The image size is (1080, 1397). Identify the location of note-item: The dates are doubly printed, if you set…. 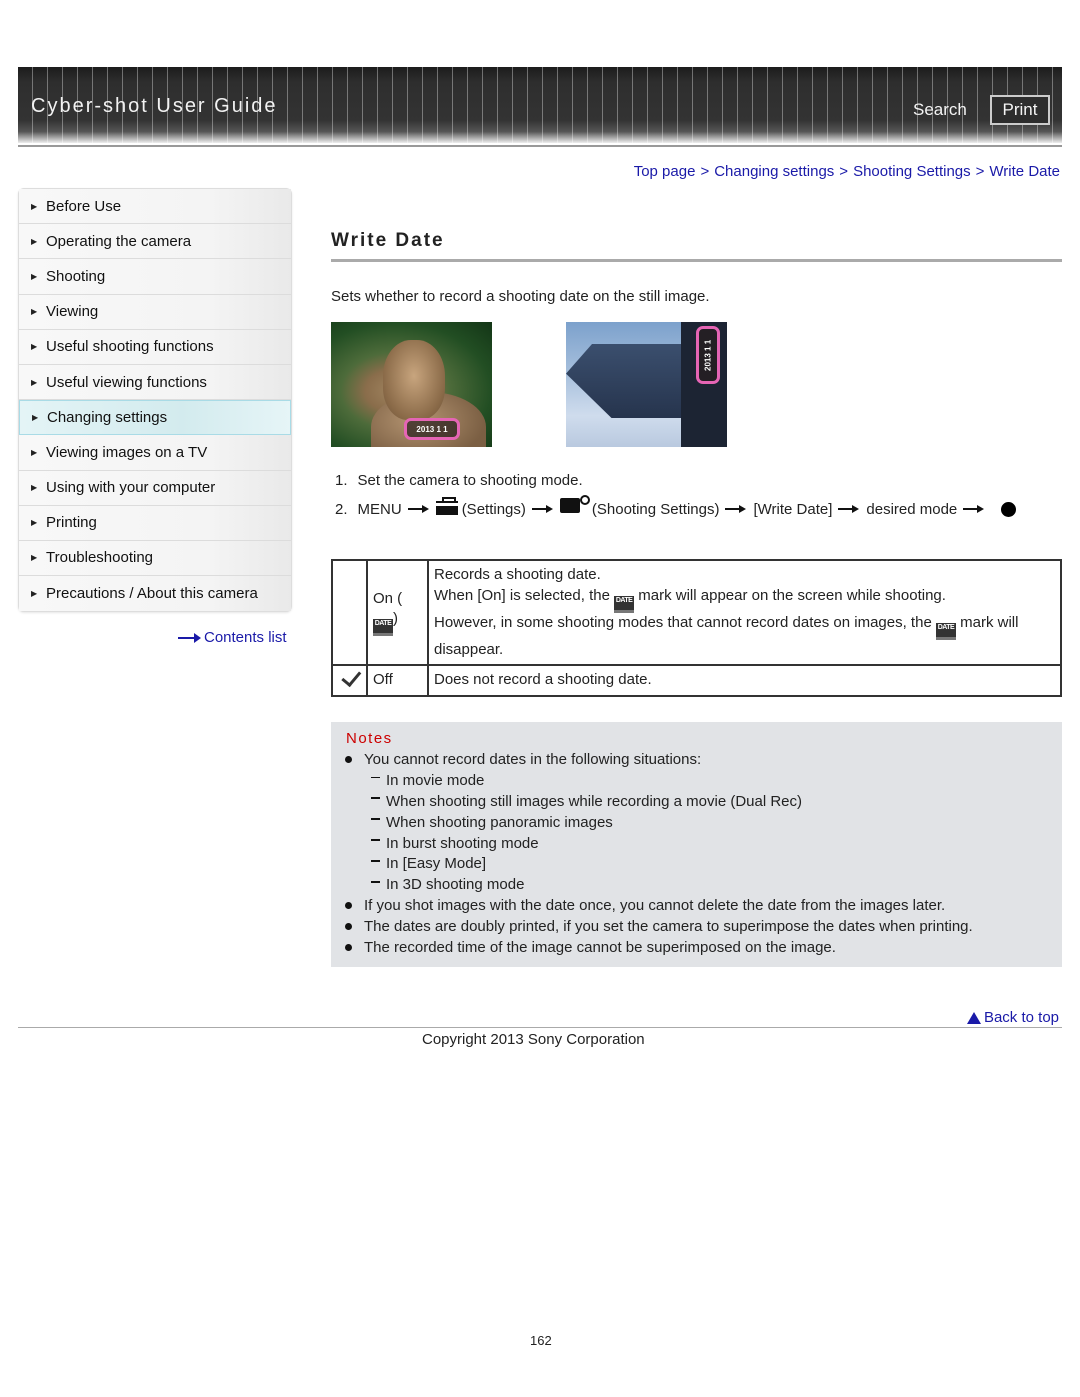
(696, 926).